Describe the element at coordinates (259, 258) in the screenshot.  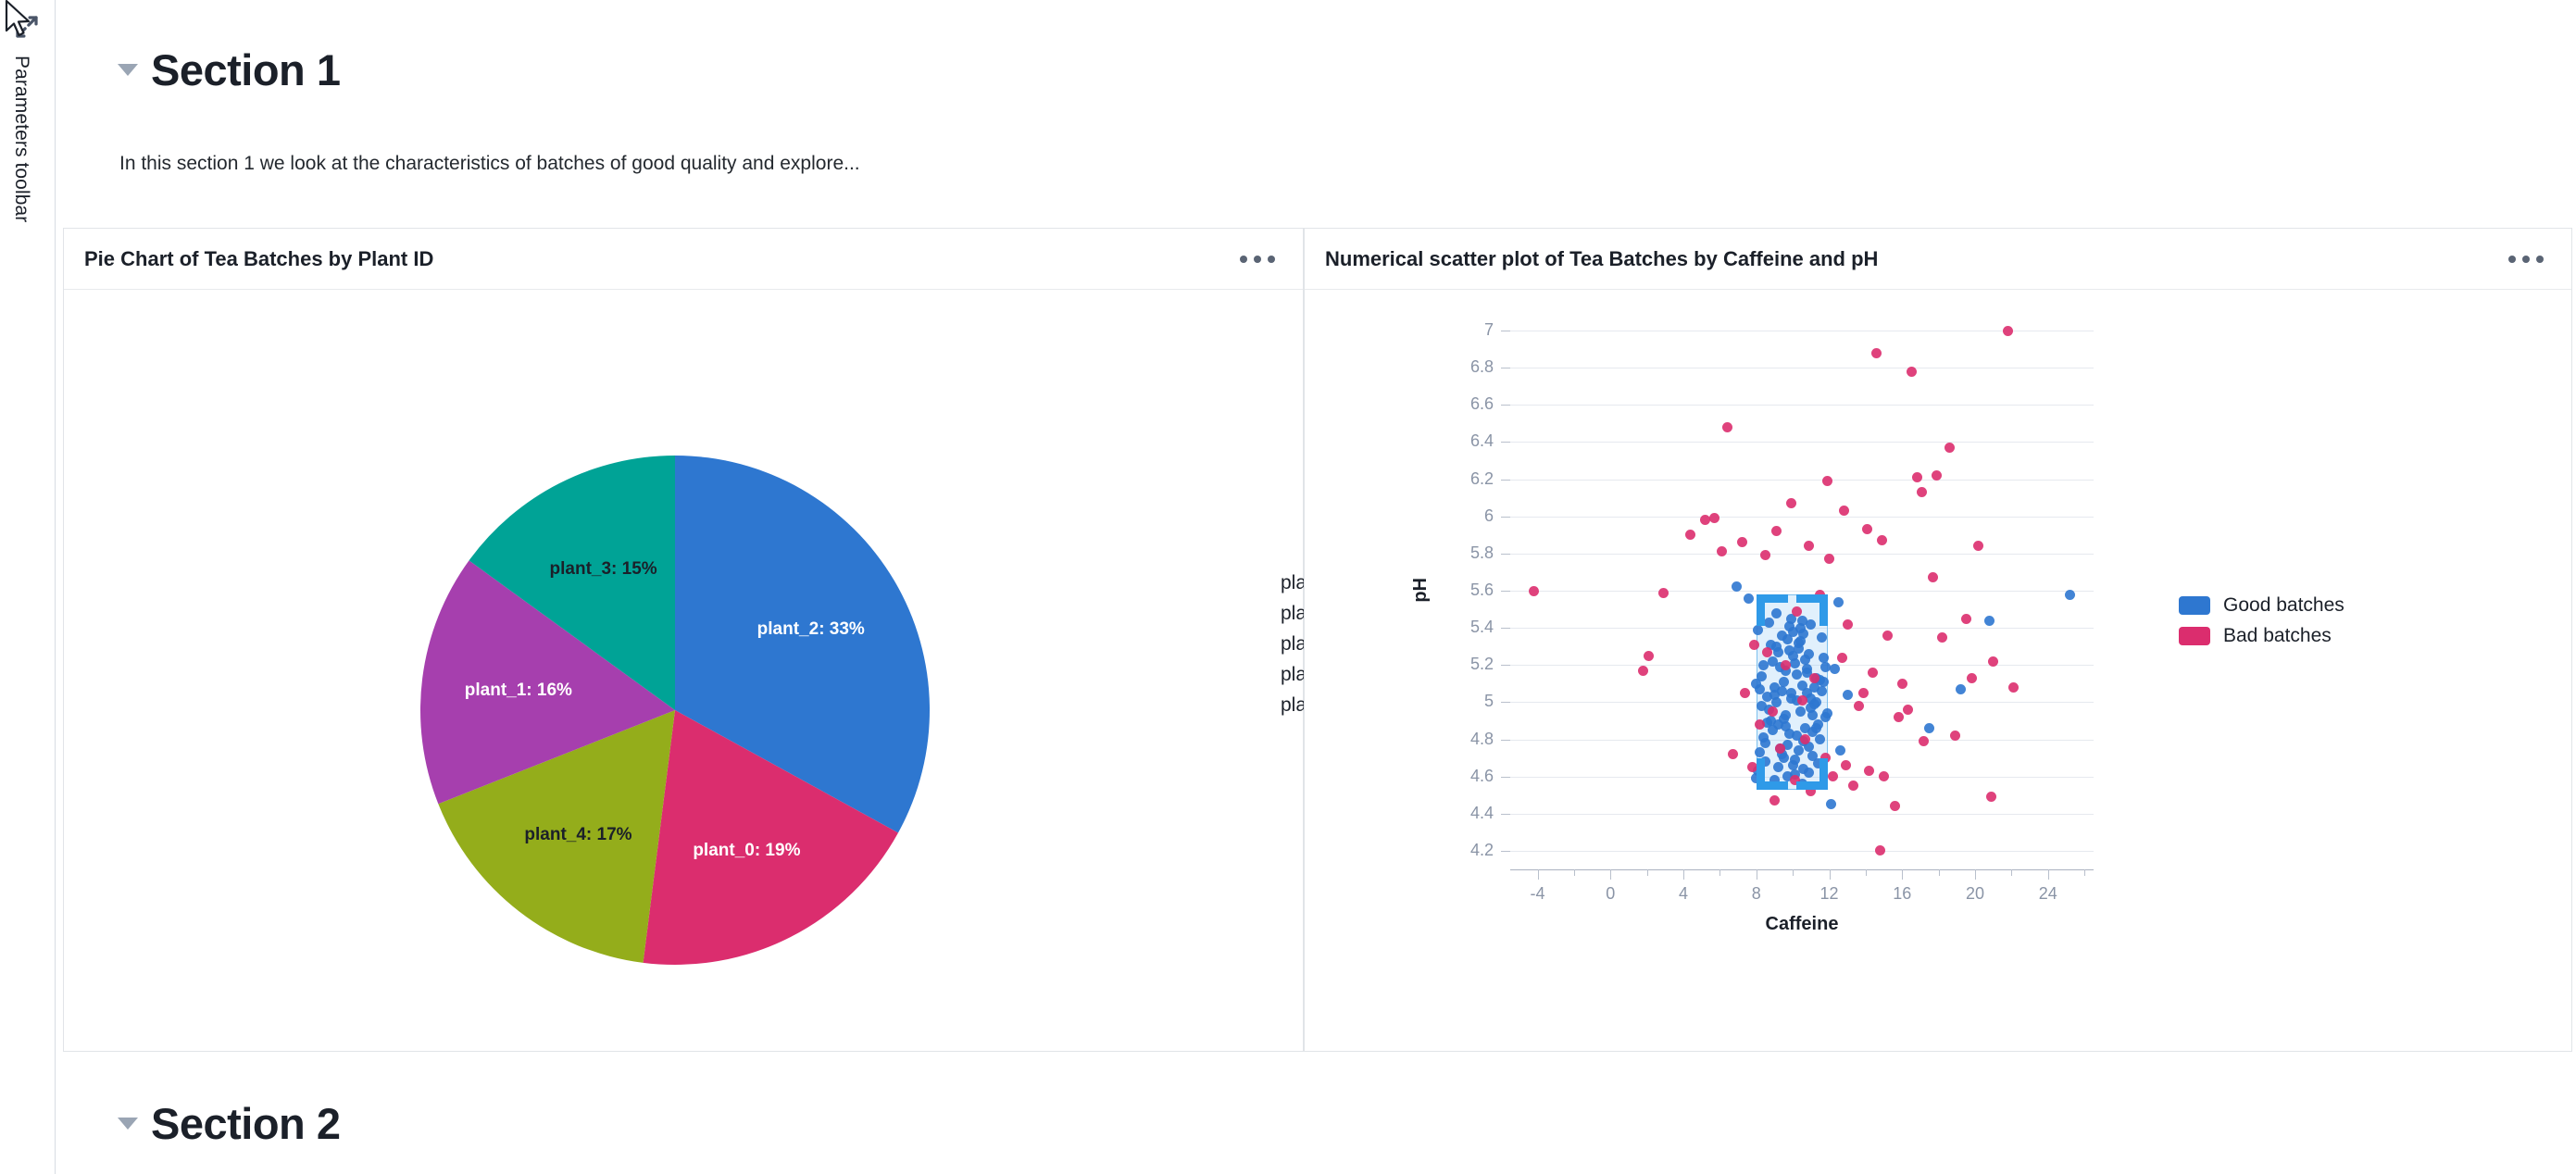
I see `pie-card-title: Pie Chart of Tea Batches by Plant ID` at that location.